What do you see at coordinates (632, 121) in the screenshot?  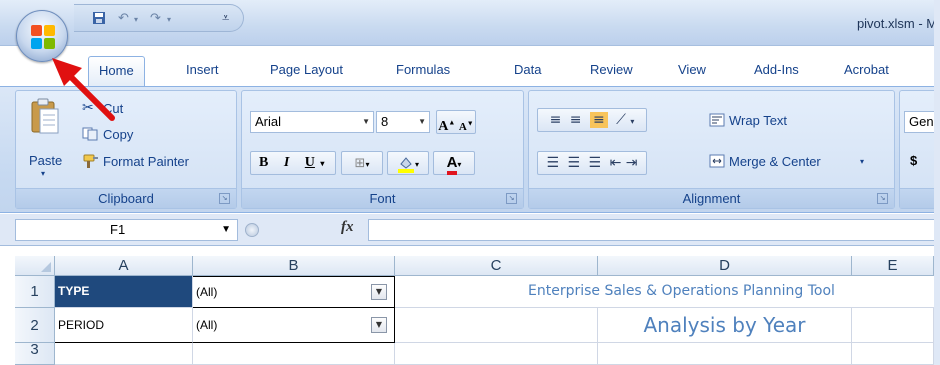 I see `orientation-dropdown-icon: ▾` at bounding box center [632, 121].